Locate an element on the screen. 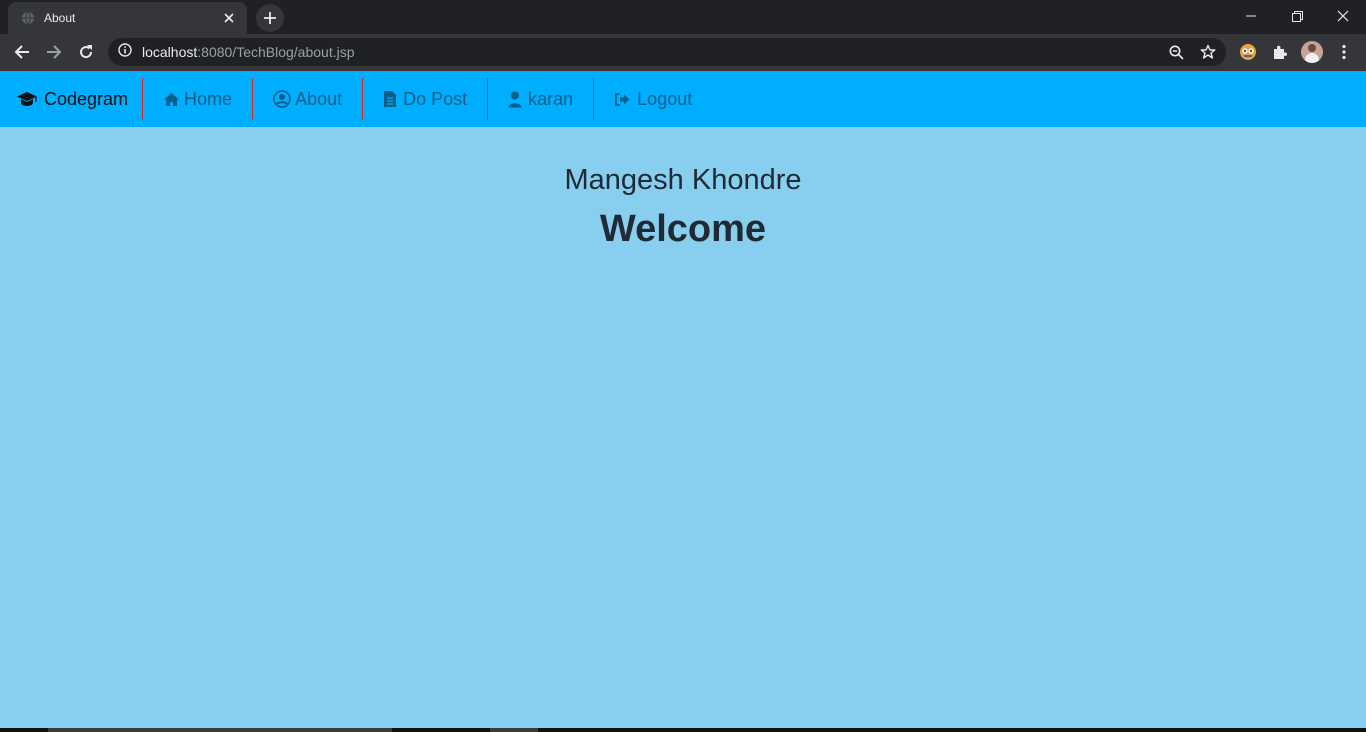  user-circle-icon is located at coordinates (282, 99).